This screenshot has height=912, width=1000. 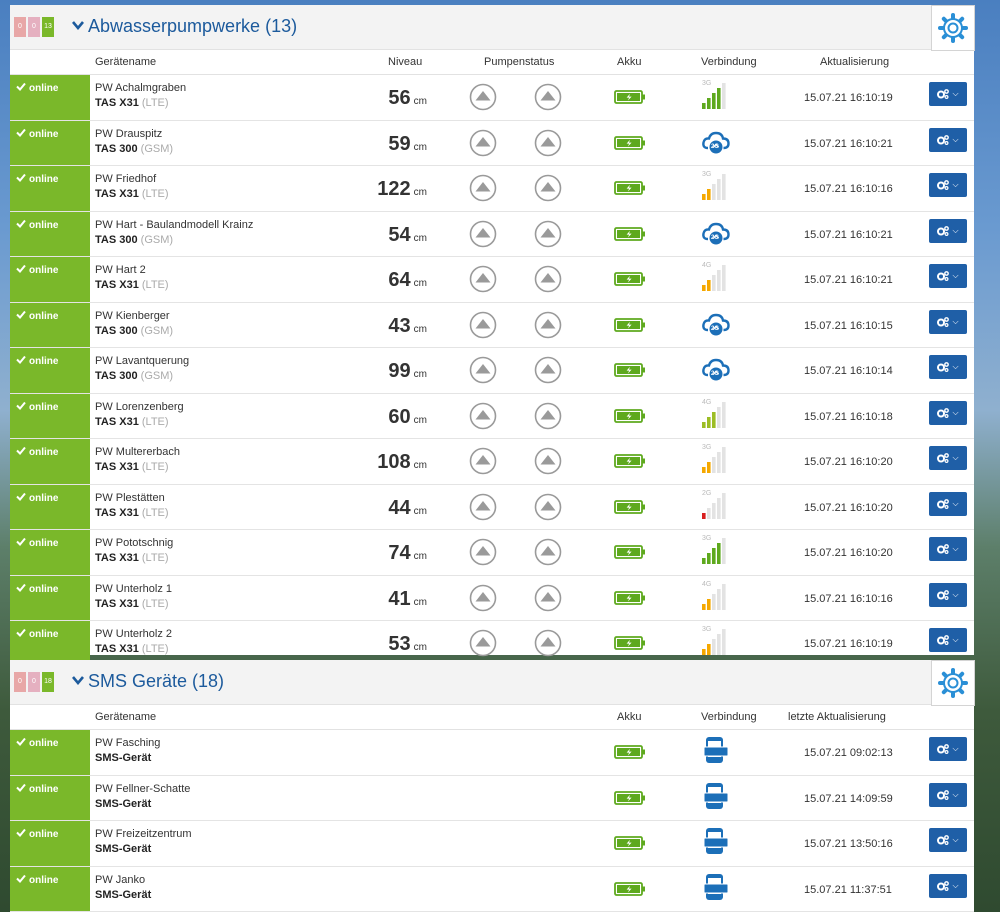 What do you see at coordinates (127, 743) in the screenshot?
I see `device-name: PW Fasching` at bounding box center [127, 743].